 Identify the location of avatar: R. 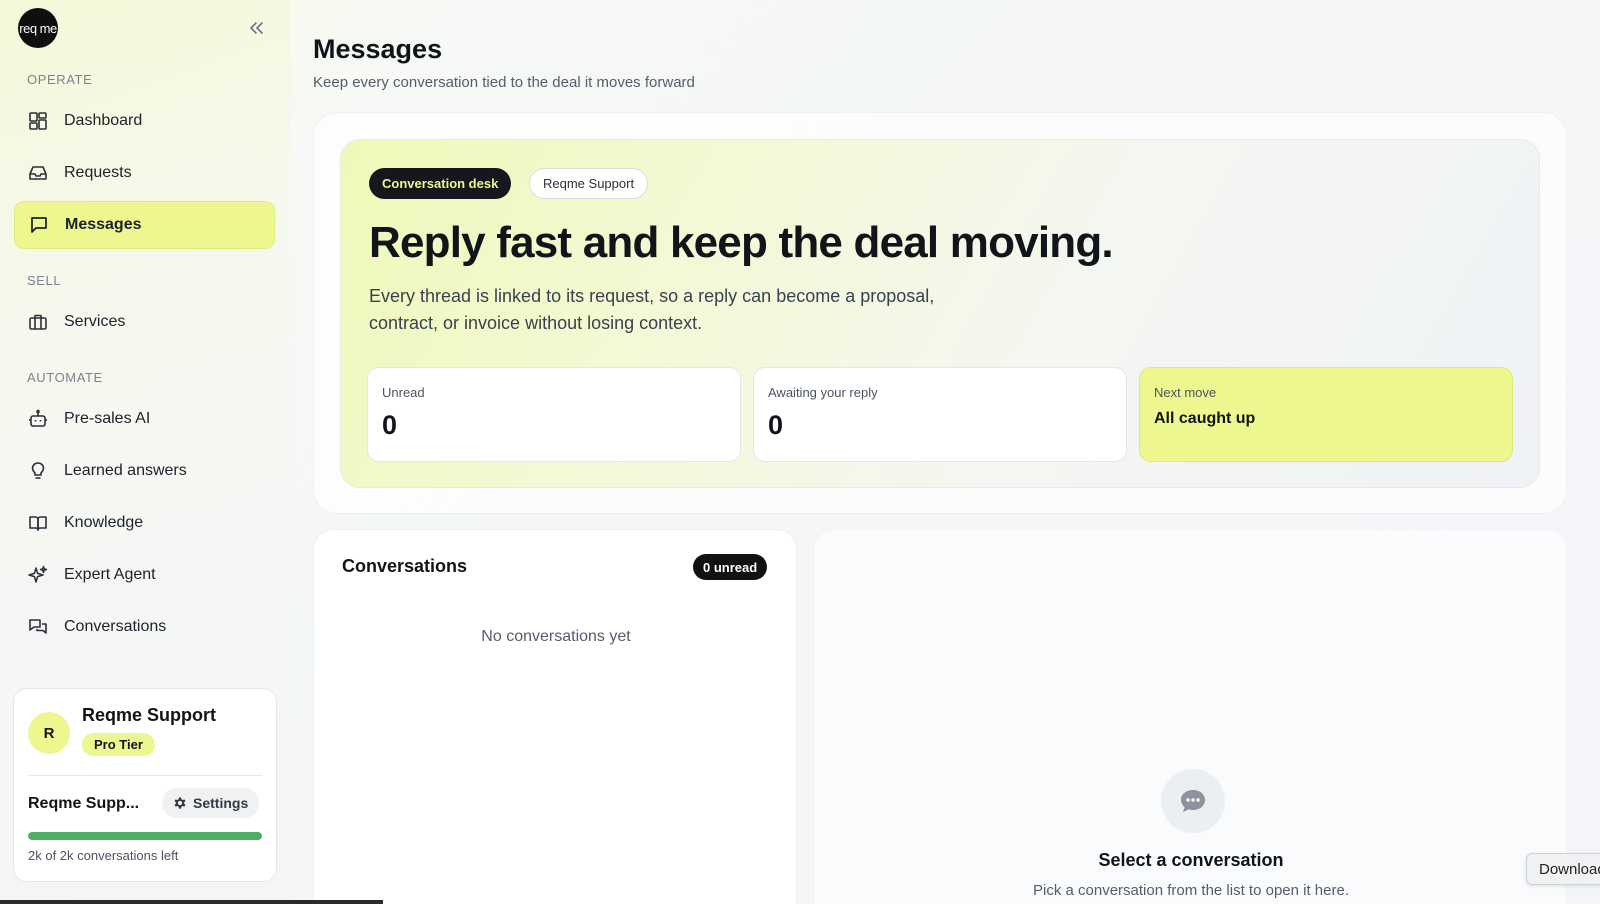
(49, 733).